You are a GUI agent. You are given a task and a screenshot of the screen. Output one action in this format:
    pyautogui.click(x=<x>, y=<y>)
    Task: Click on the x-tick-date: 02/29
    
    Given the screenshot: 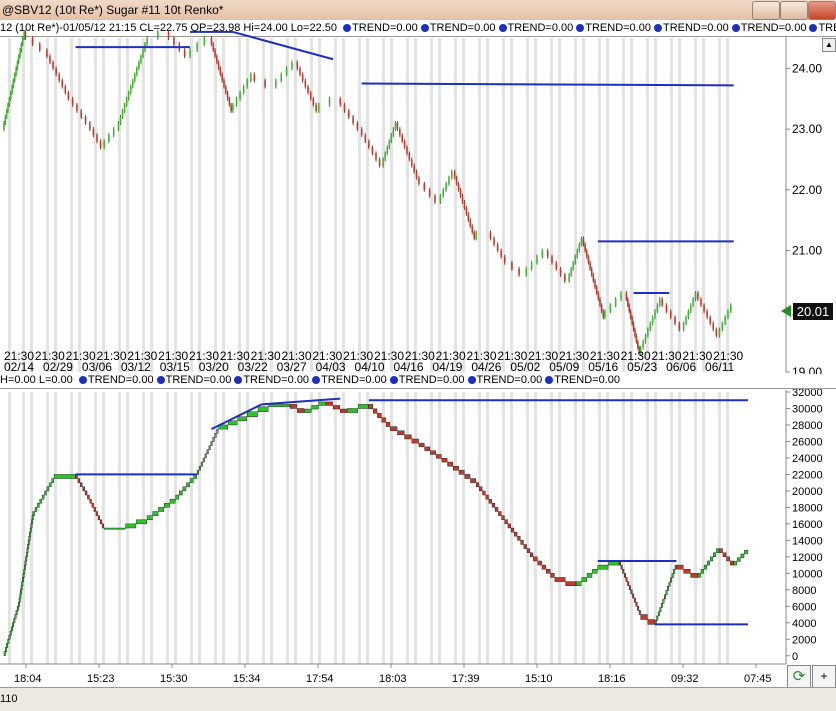 What is the action you would take?
    pyautogui.click(x=58, y=367)
    